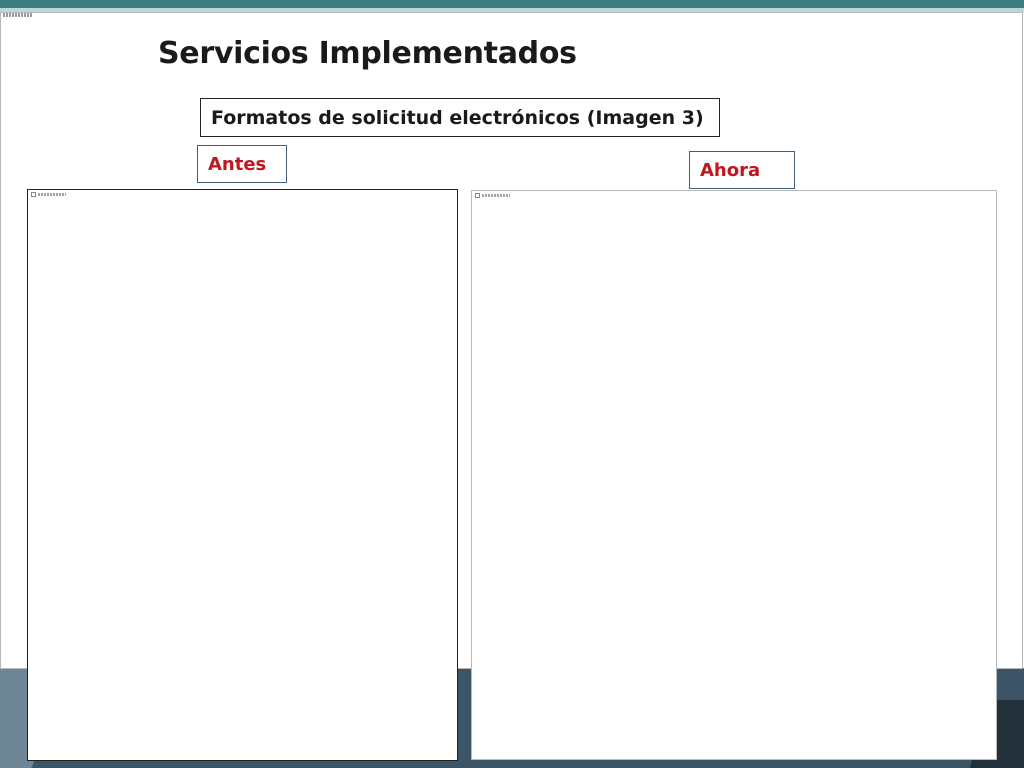 The width and height of the screenshot is (1024, 768). Describe the element at coordinates (730, 170) in the screenshot. I see `after-label-text: Ahora` at that location.